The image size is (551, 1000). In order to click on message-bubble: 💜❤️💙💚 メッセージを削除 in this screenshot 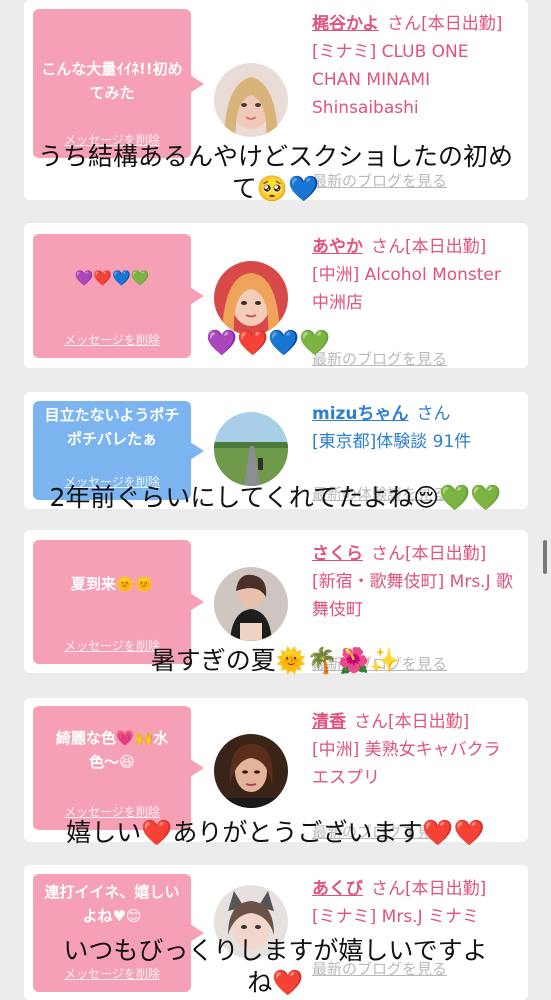, I will do `click(118, 296)`.